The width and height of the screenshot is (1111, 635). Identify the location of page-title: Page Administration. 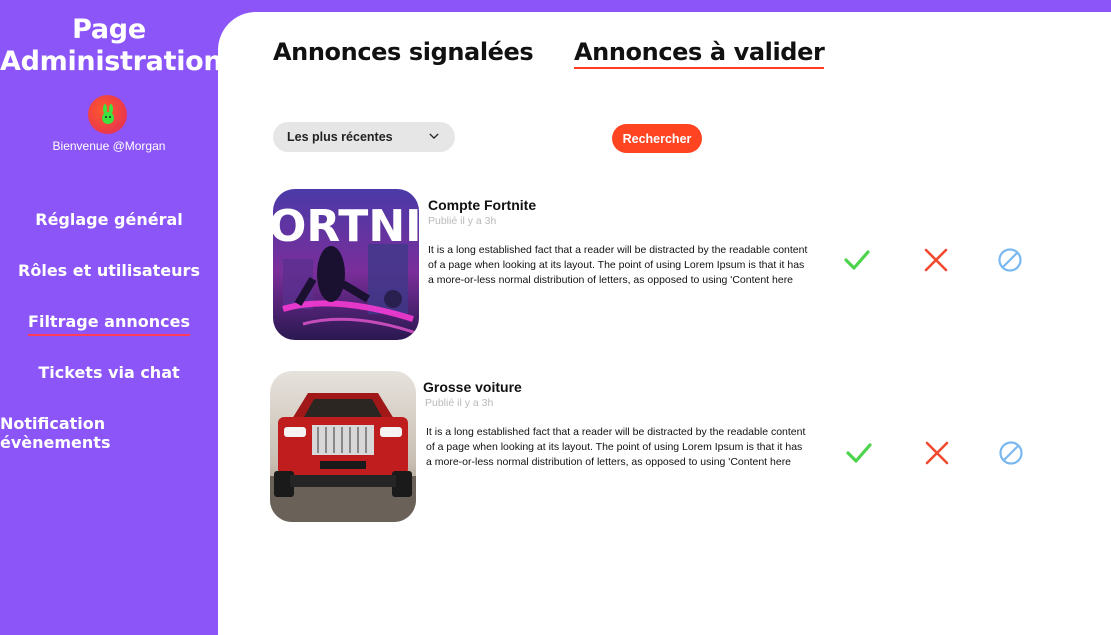
(111, 46).